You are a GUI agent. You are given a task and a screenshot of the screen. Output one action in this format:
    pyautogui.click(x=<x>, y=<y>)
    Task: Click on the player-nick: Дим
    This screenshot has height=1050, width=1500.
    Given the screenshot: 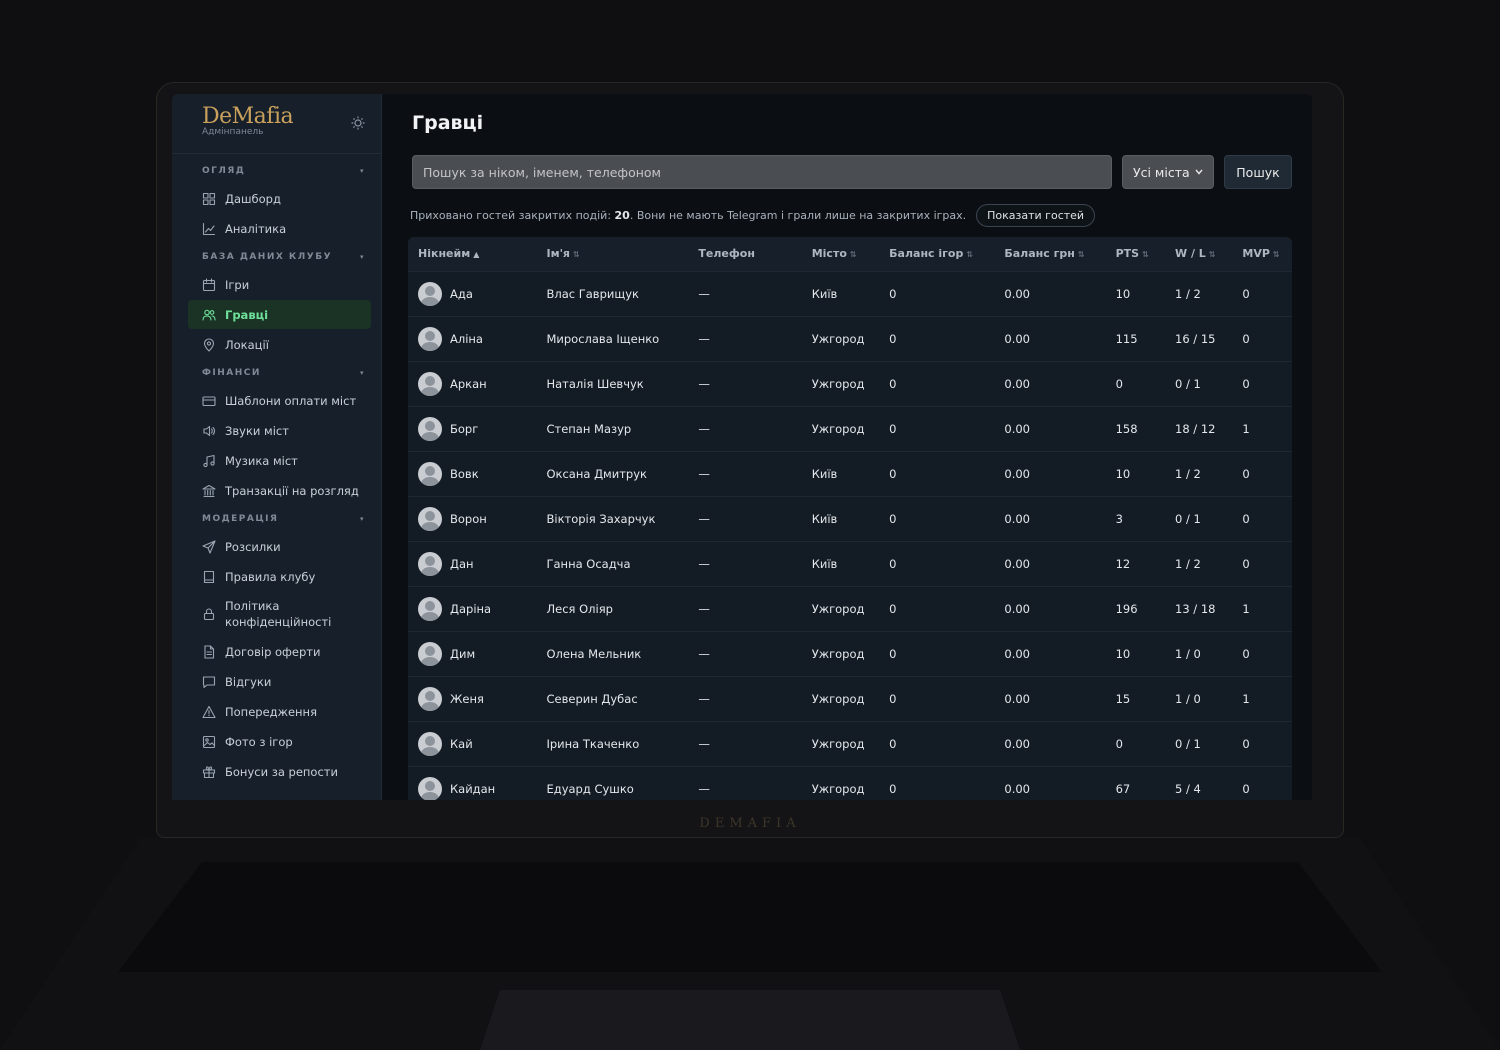 What is the action you would take?
    pyautogui.click(x=477, y=653)
    